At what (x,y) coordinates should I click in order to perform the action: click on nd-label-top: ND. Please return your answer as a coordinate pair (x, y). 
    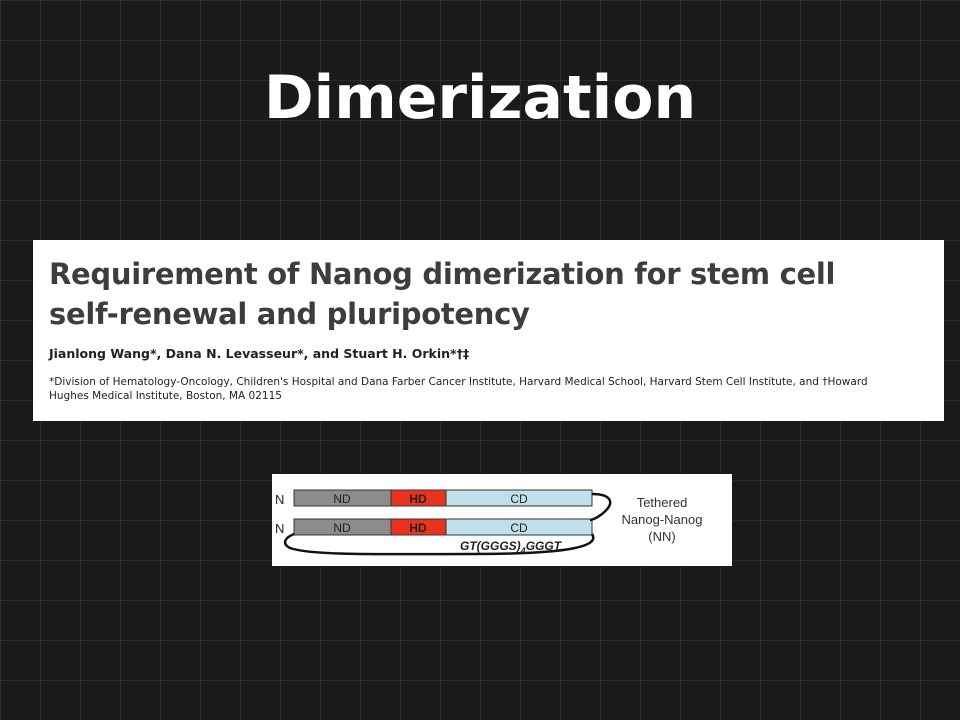
    Looking at the image, I should click on (342, 499).